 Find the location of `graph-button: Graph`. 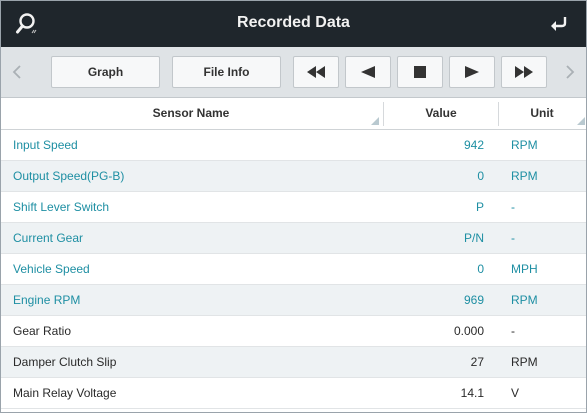

graph-button: Graph is located at coordinates (105, 72).